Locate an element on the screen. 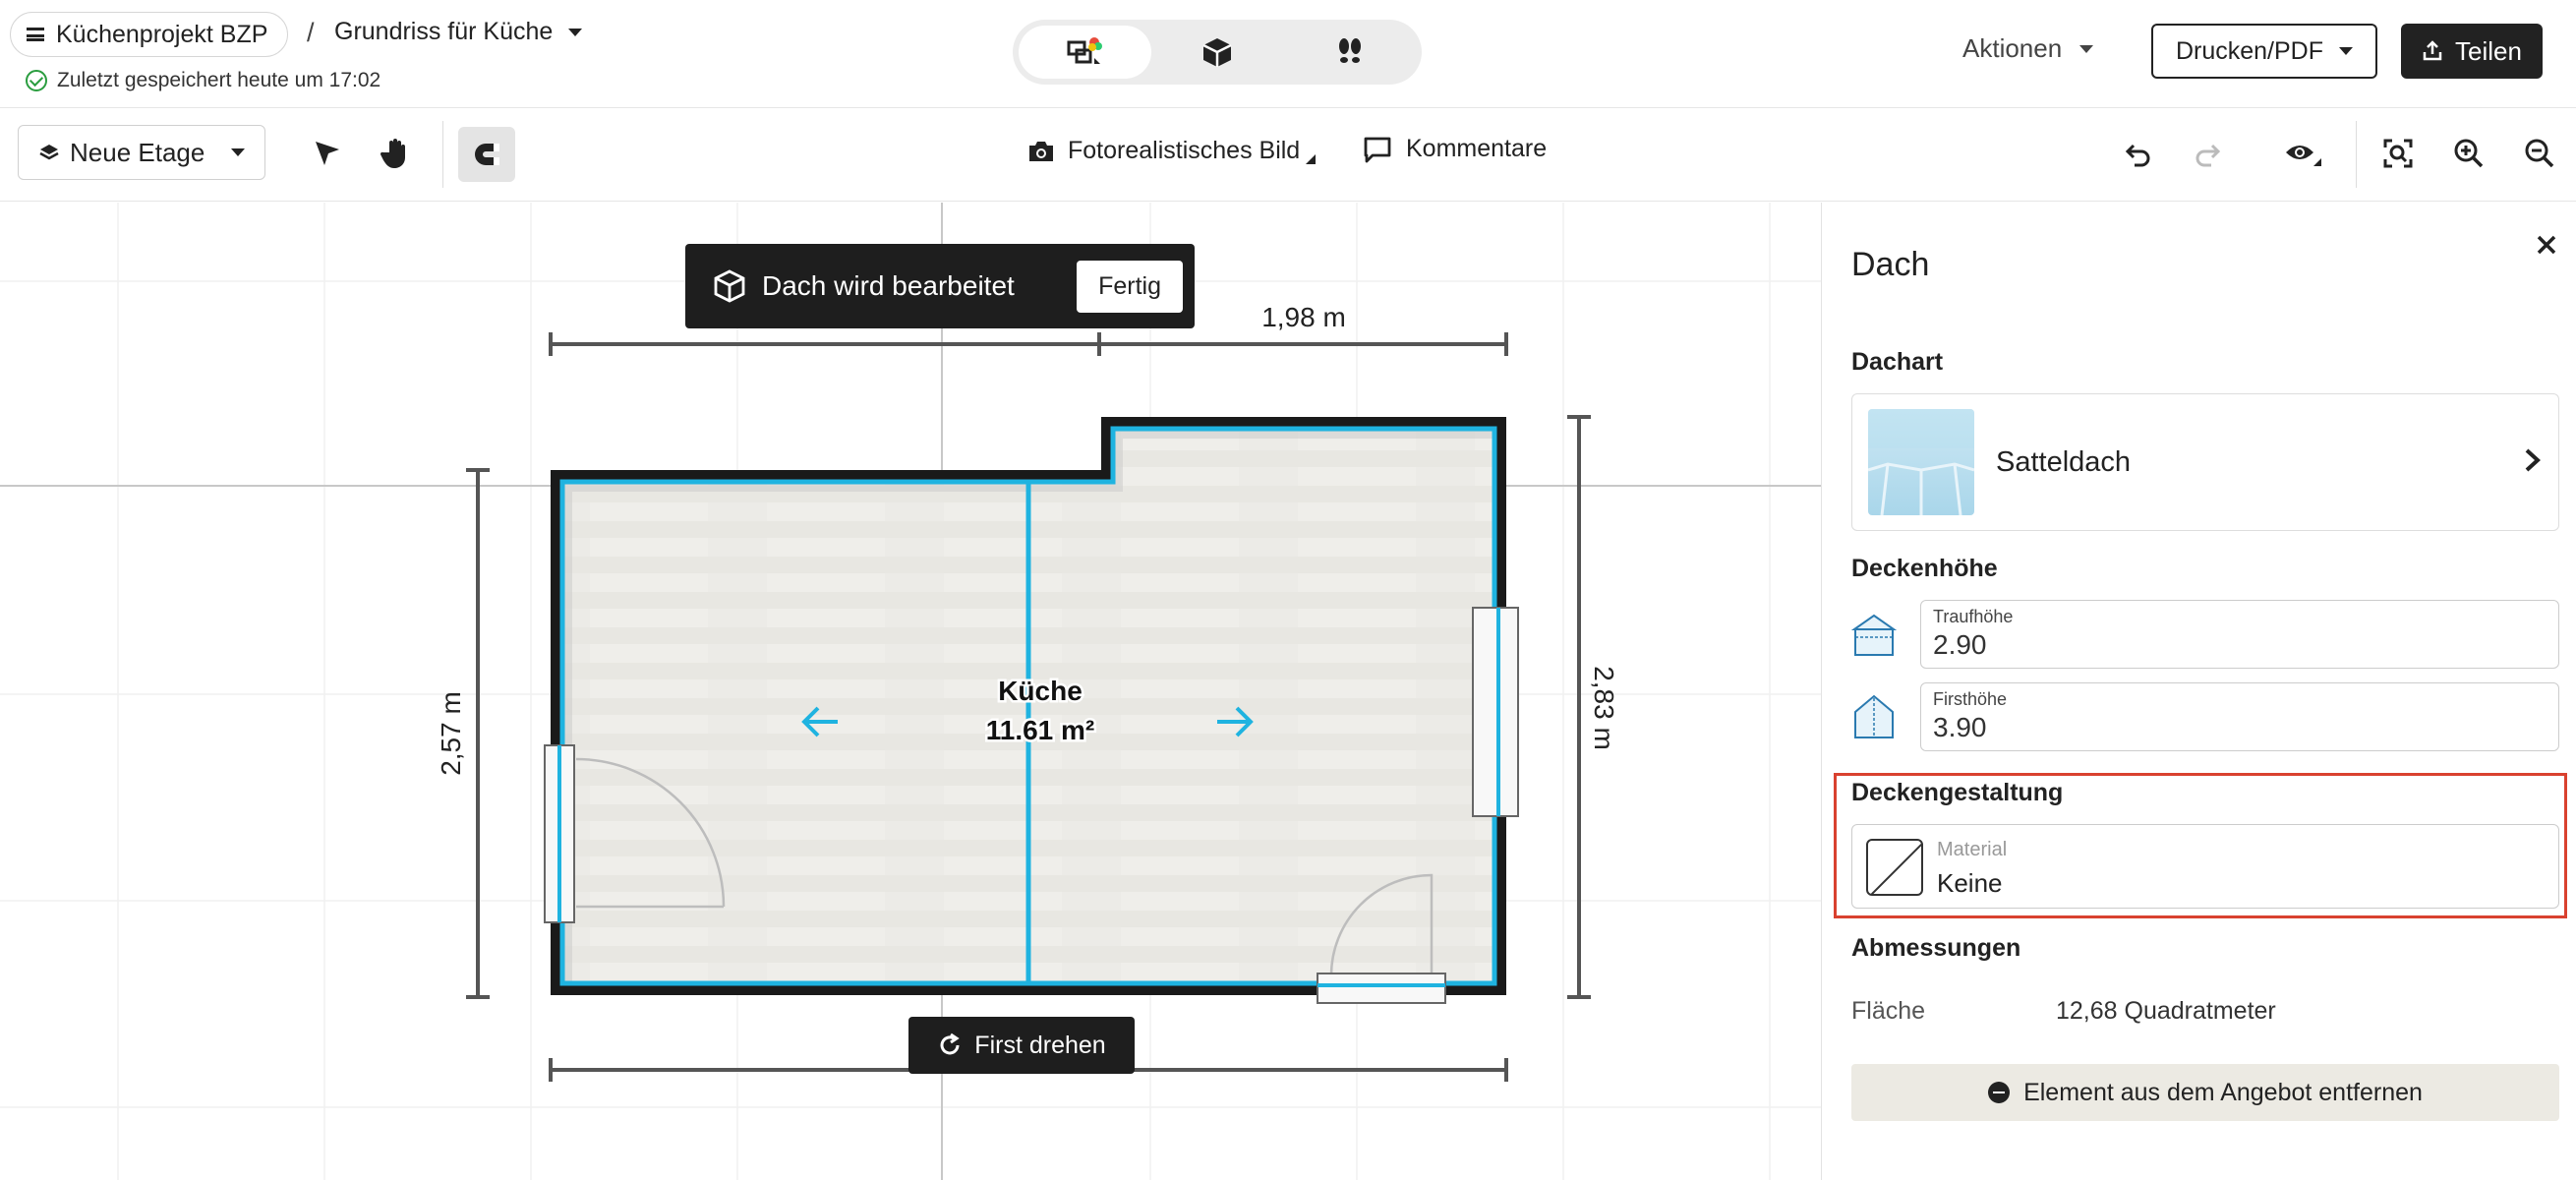 The width and height of the screenshot is (2576, 1180). room-name-label: Küche is located at coordinates (1040, 691).